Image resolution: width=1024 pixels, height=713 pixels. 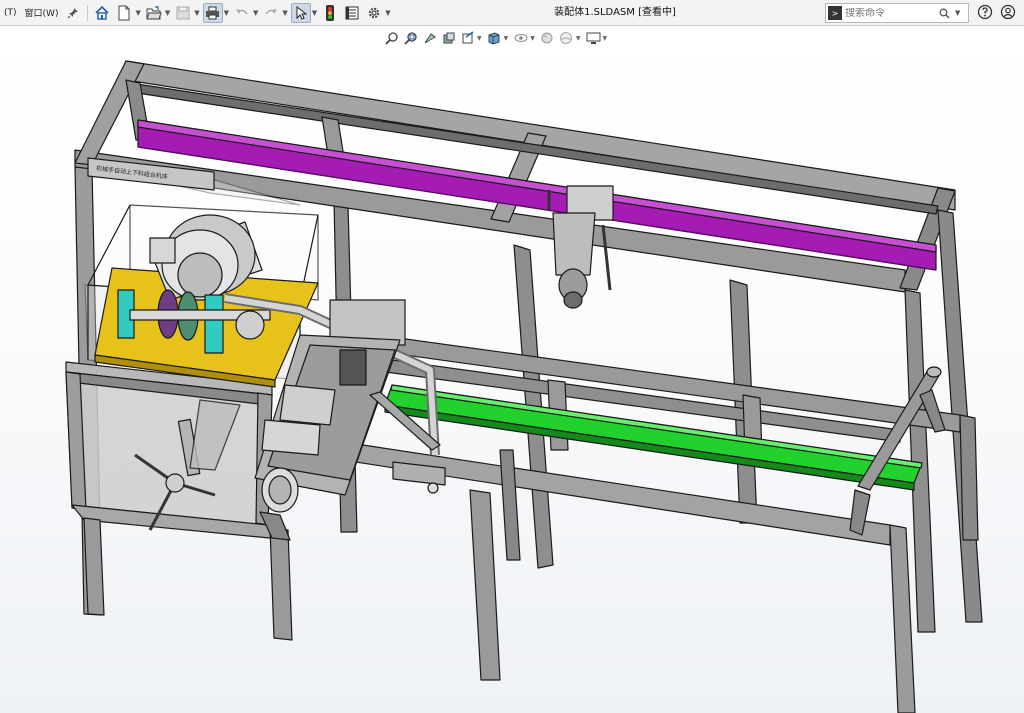 I want to click on left-table, so click(x=179, y=501).